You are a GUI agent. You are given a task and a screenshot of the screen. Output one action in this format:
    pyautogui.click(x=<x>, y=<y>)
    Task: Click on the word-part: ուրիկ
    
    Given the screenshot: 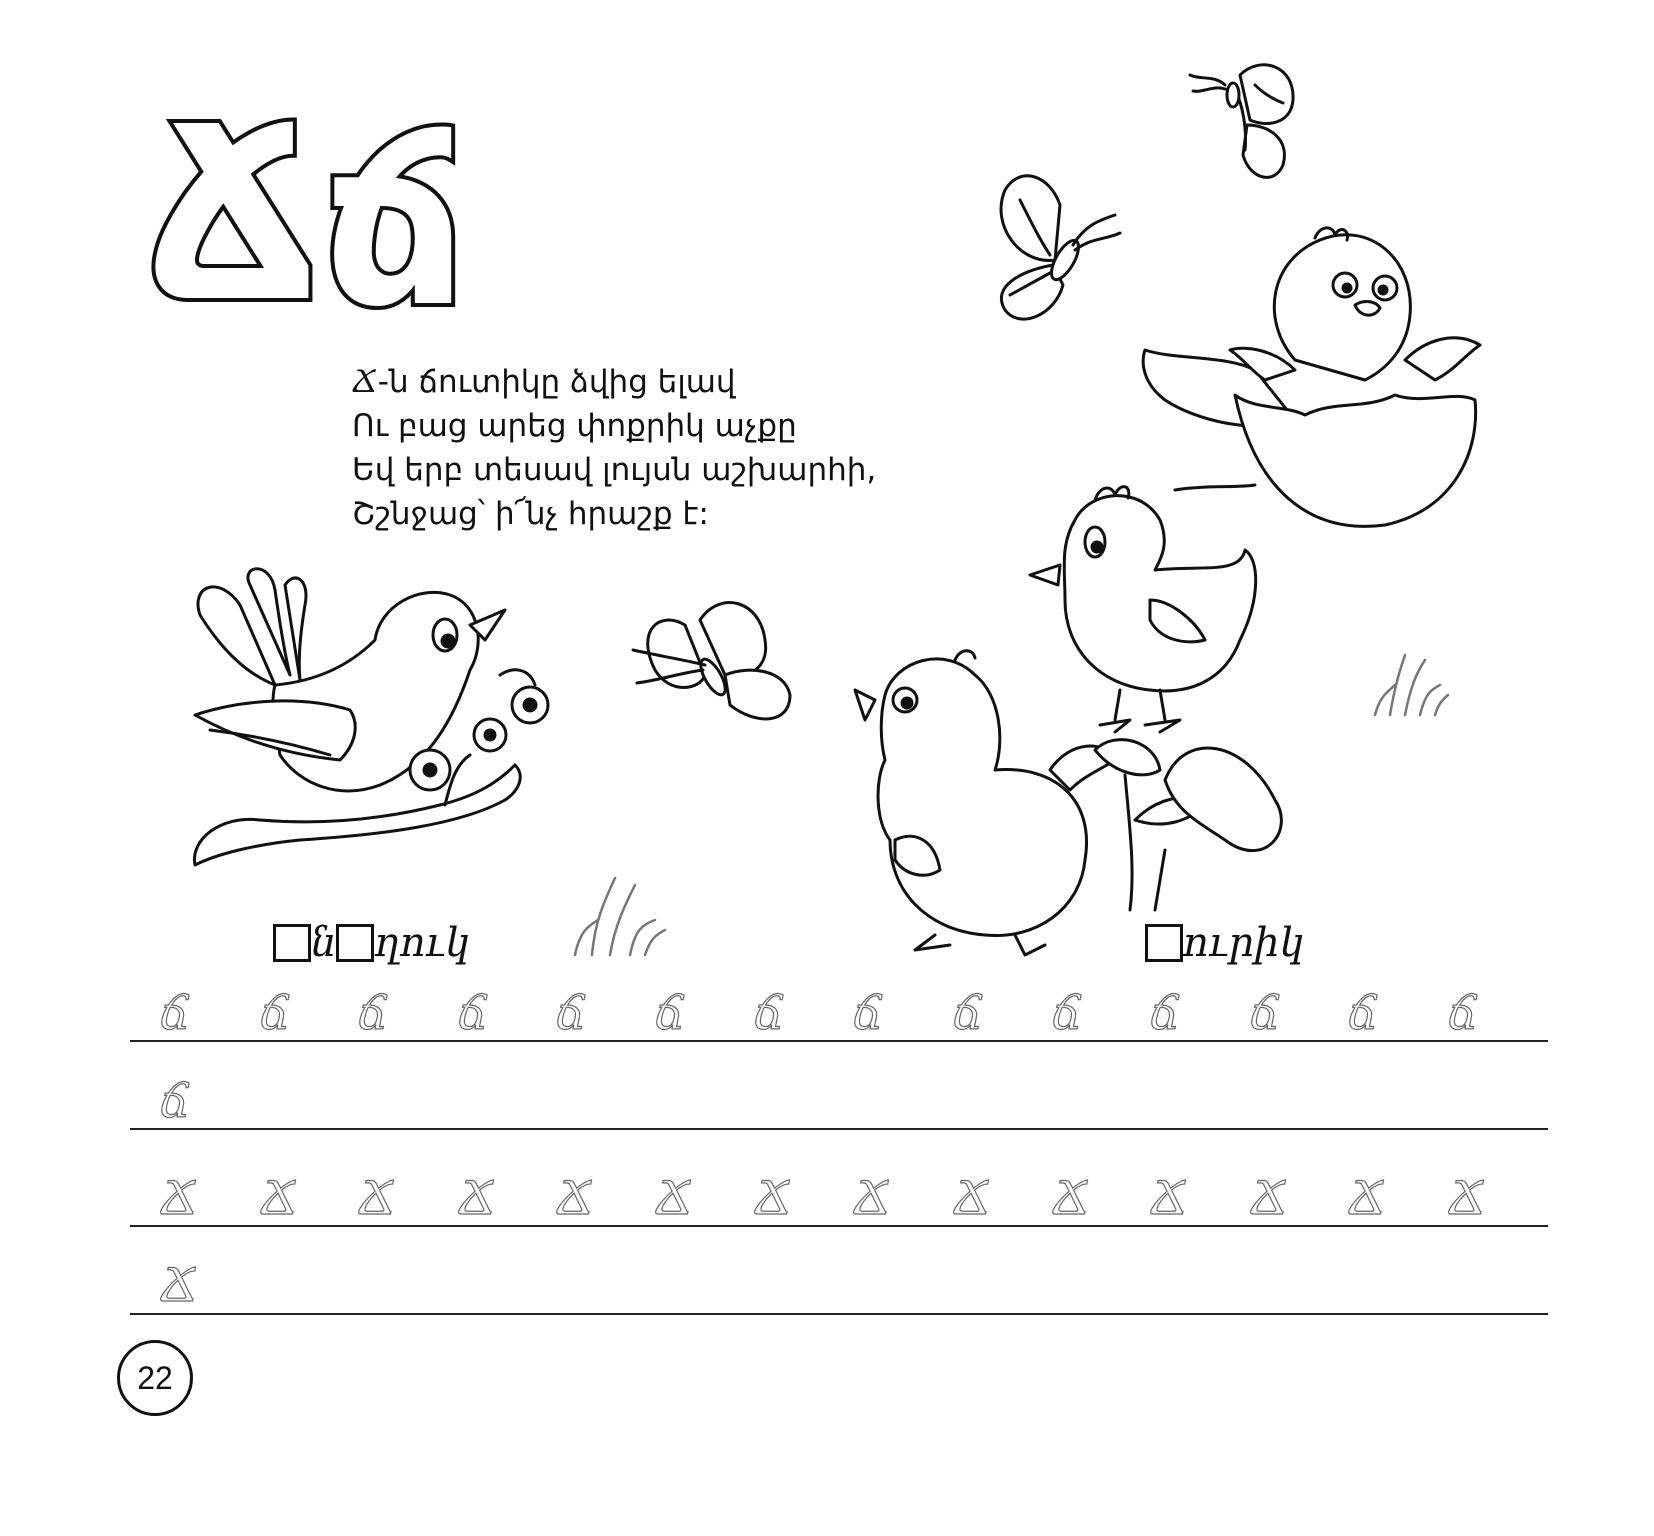 What is the action you would take?
    pyautogui.click(x=1244, y=943)
    